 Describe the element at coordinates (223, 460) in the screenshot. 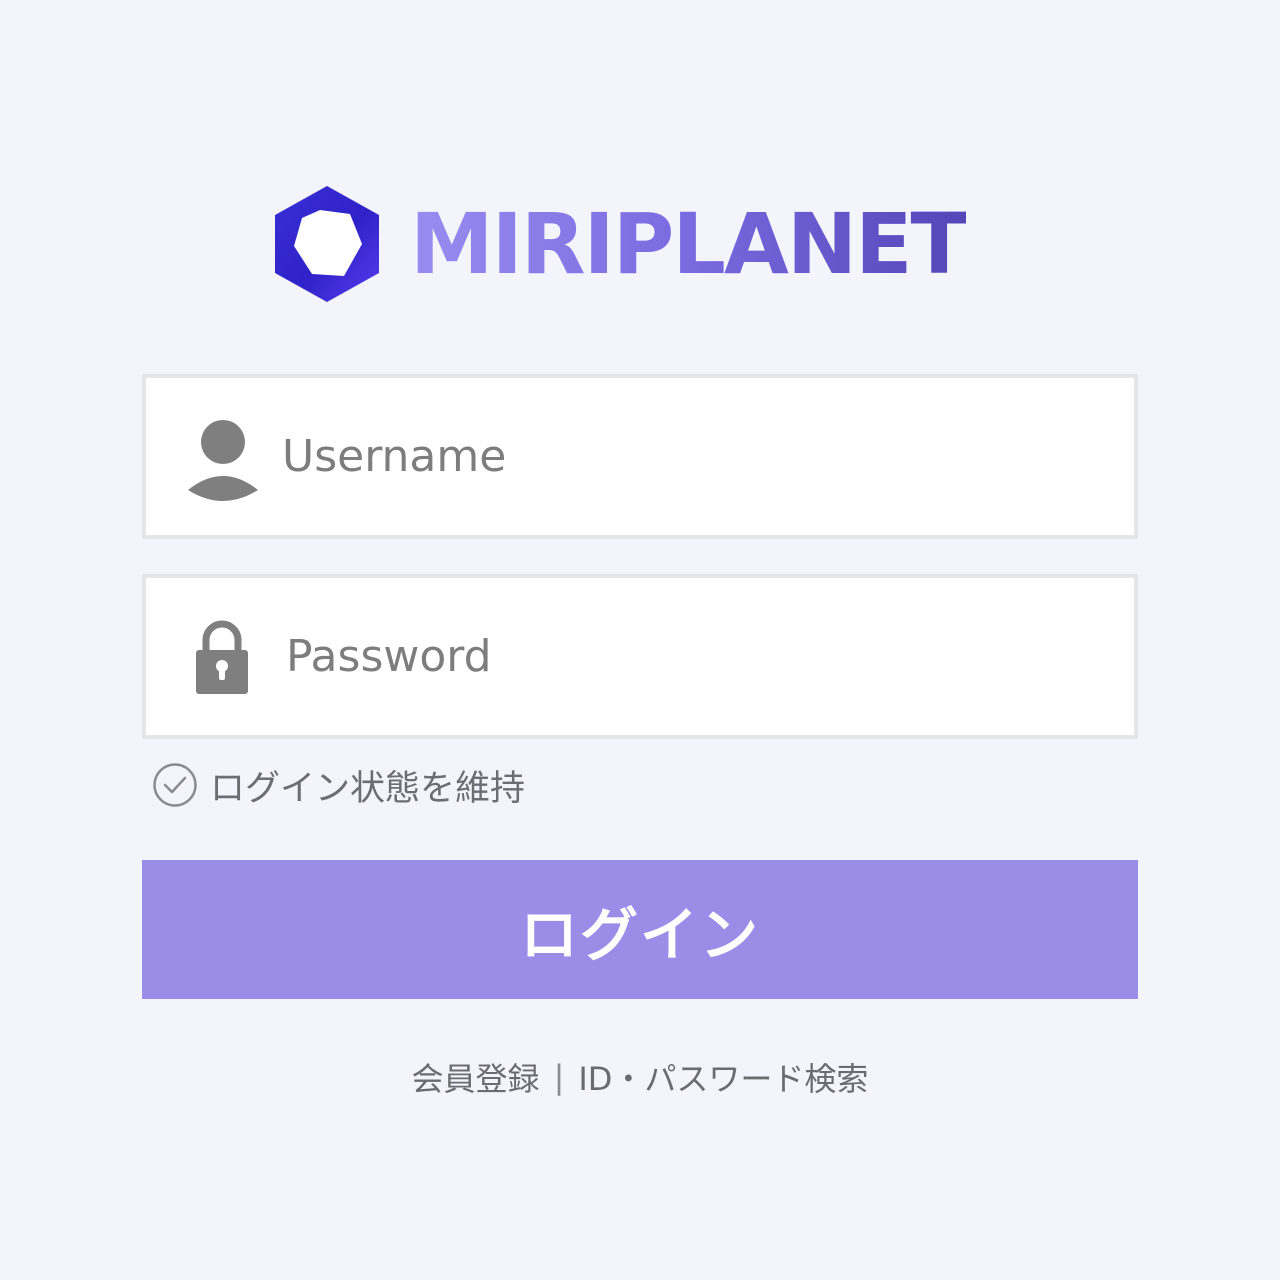

I see `user-icon` at that location.